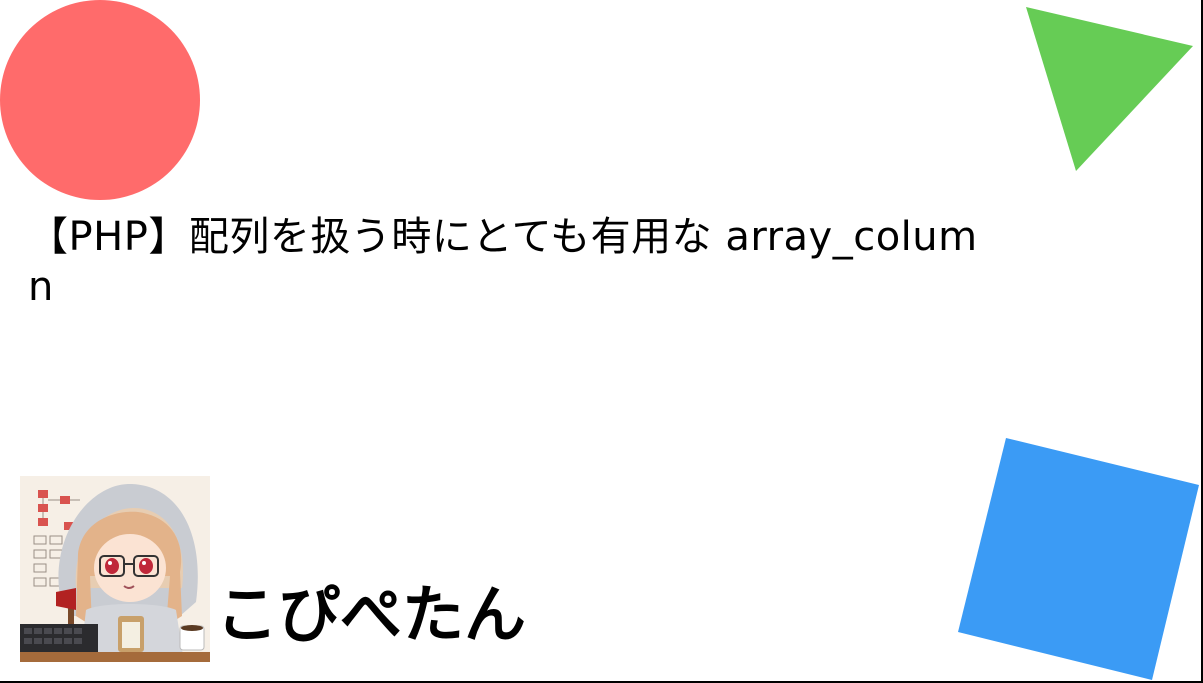  What do you see at coordinates (273, 567) in the screenshot?
I see `author-block: こぴぺたん` at bounding box center [273, 567].